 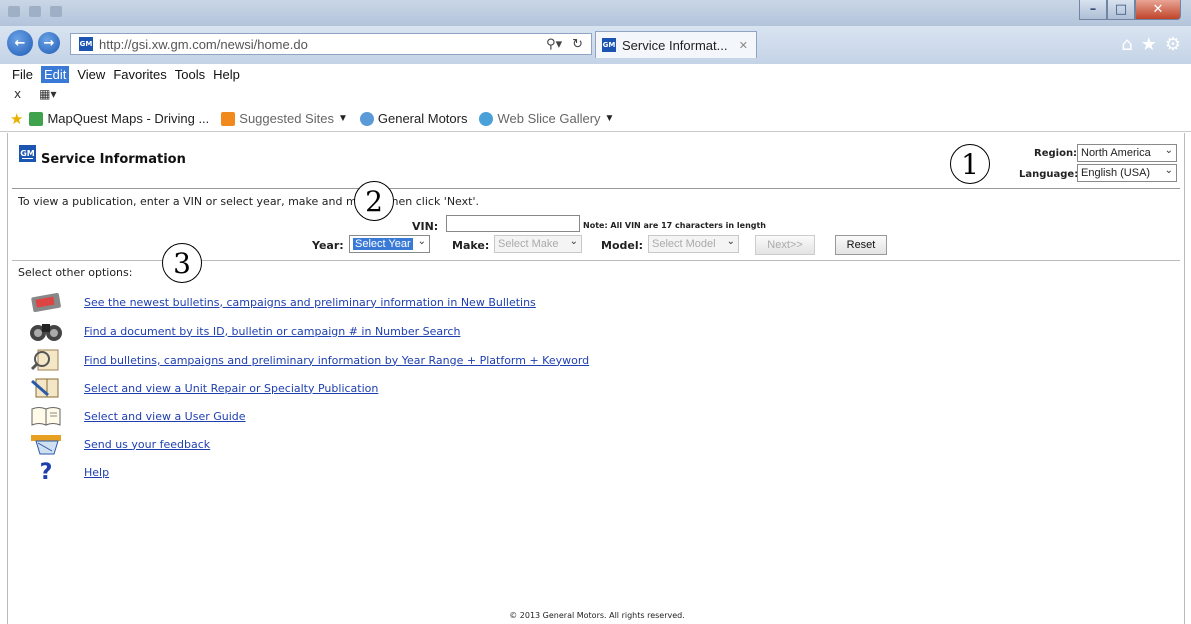 I want to click on redo-icon, so click(x=56, y=11).